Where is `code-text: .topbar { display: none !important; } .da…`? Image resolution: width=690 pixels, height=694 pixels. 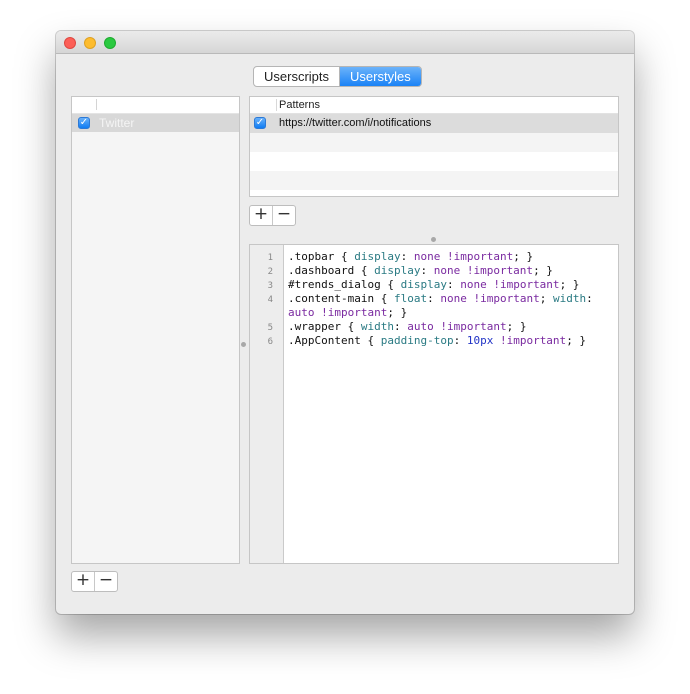 code-text: .topbar { display: none !important; } .da… is located at coordinates (440, 299).